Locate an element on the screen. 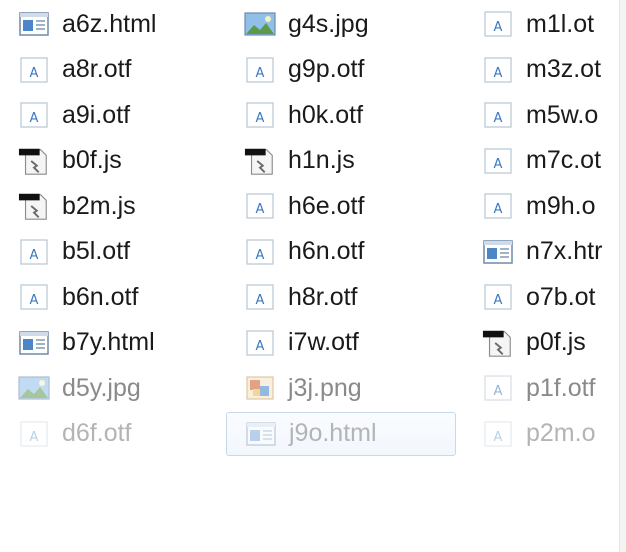 This screenshot has height=552, width=626. file-item: A a8r.otf is located at coordinates (115, 70).